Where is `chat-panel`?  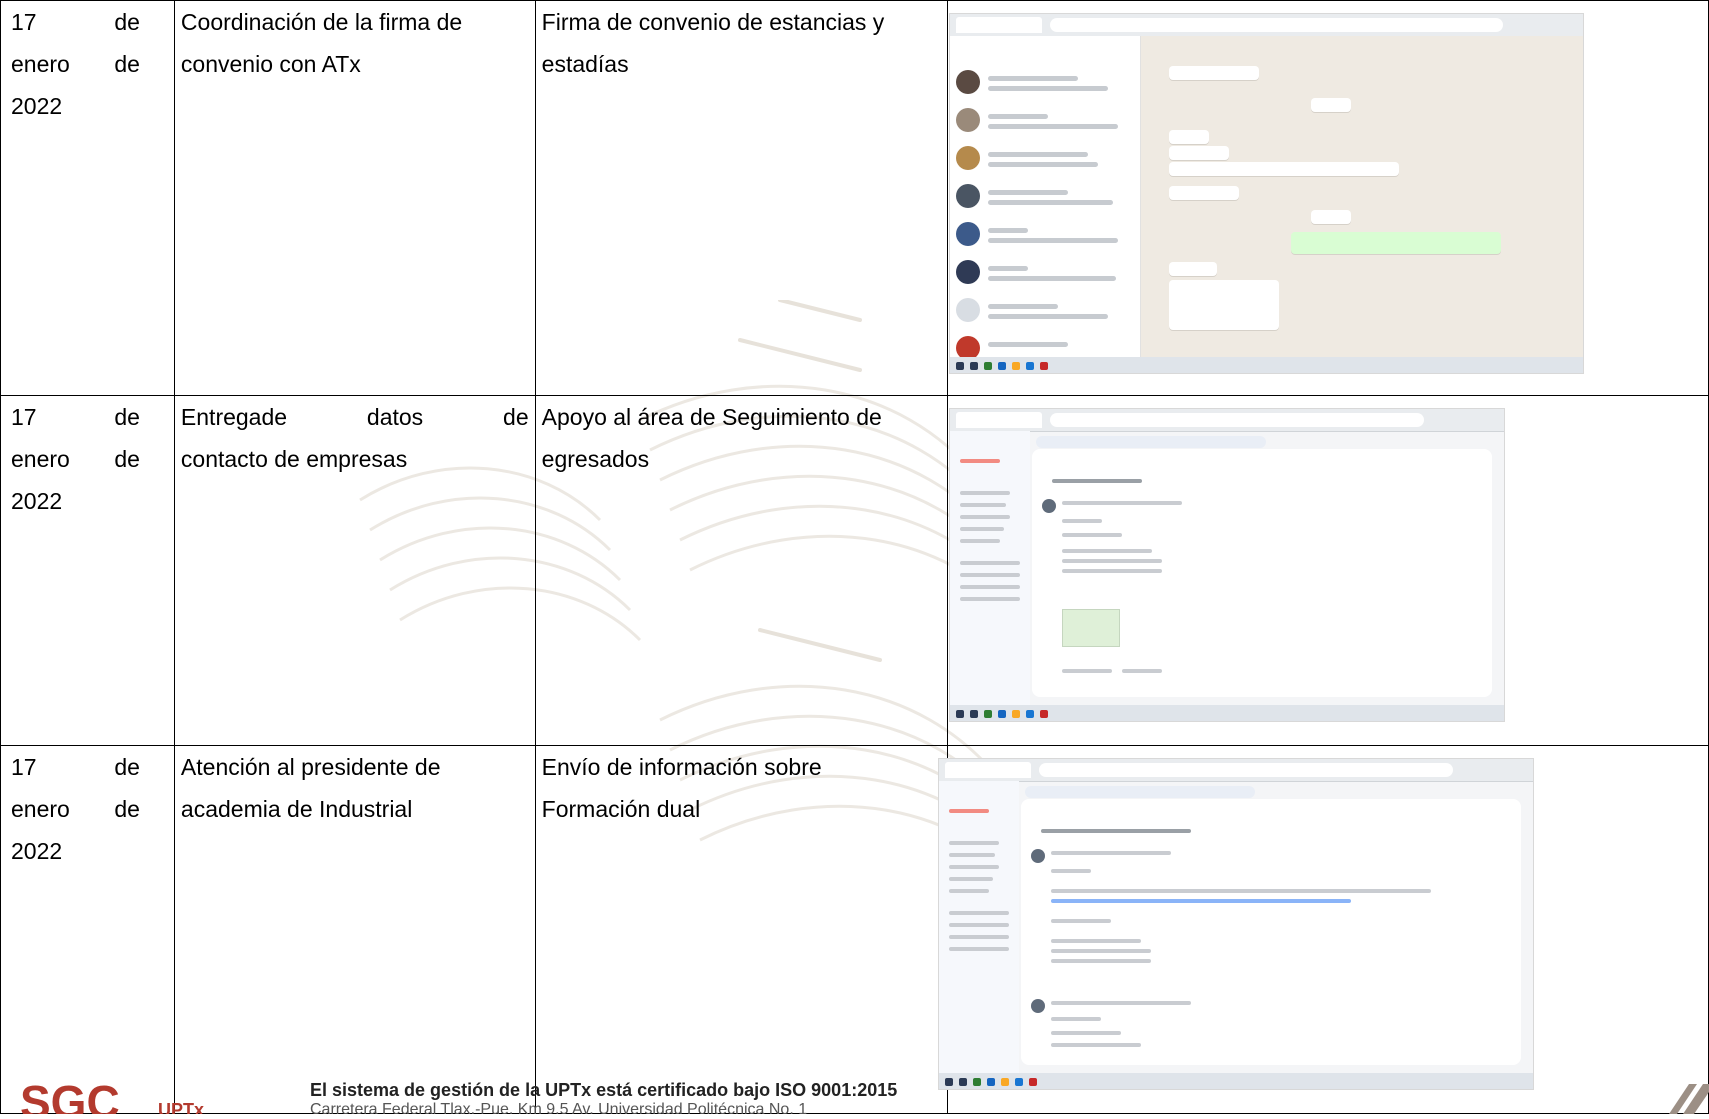
chat-panel is located at coordinates (1362, 196).